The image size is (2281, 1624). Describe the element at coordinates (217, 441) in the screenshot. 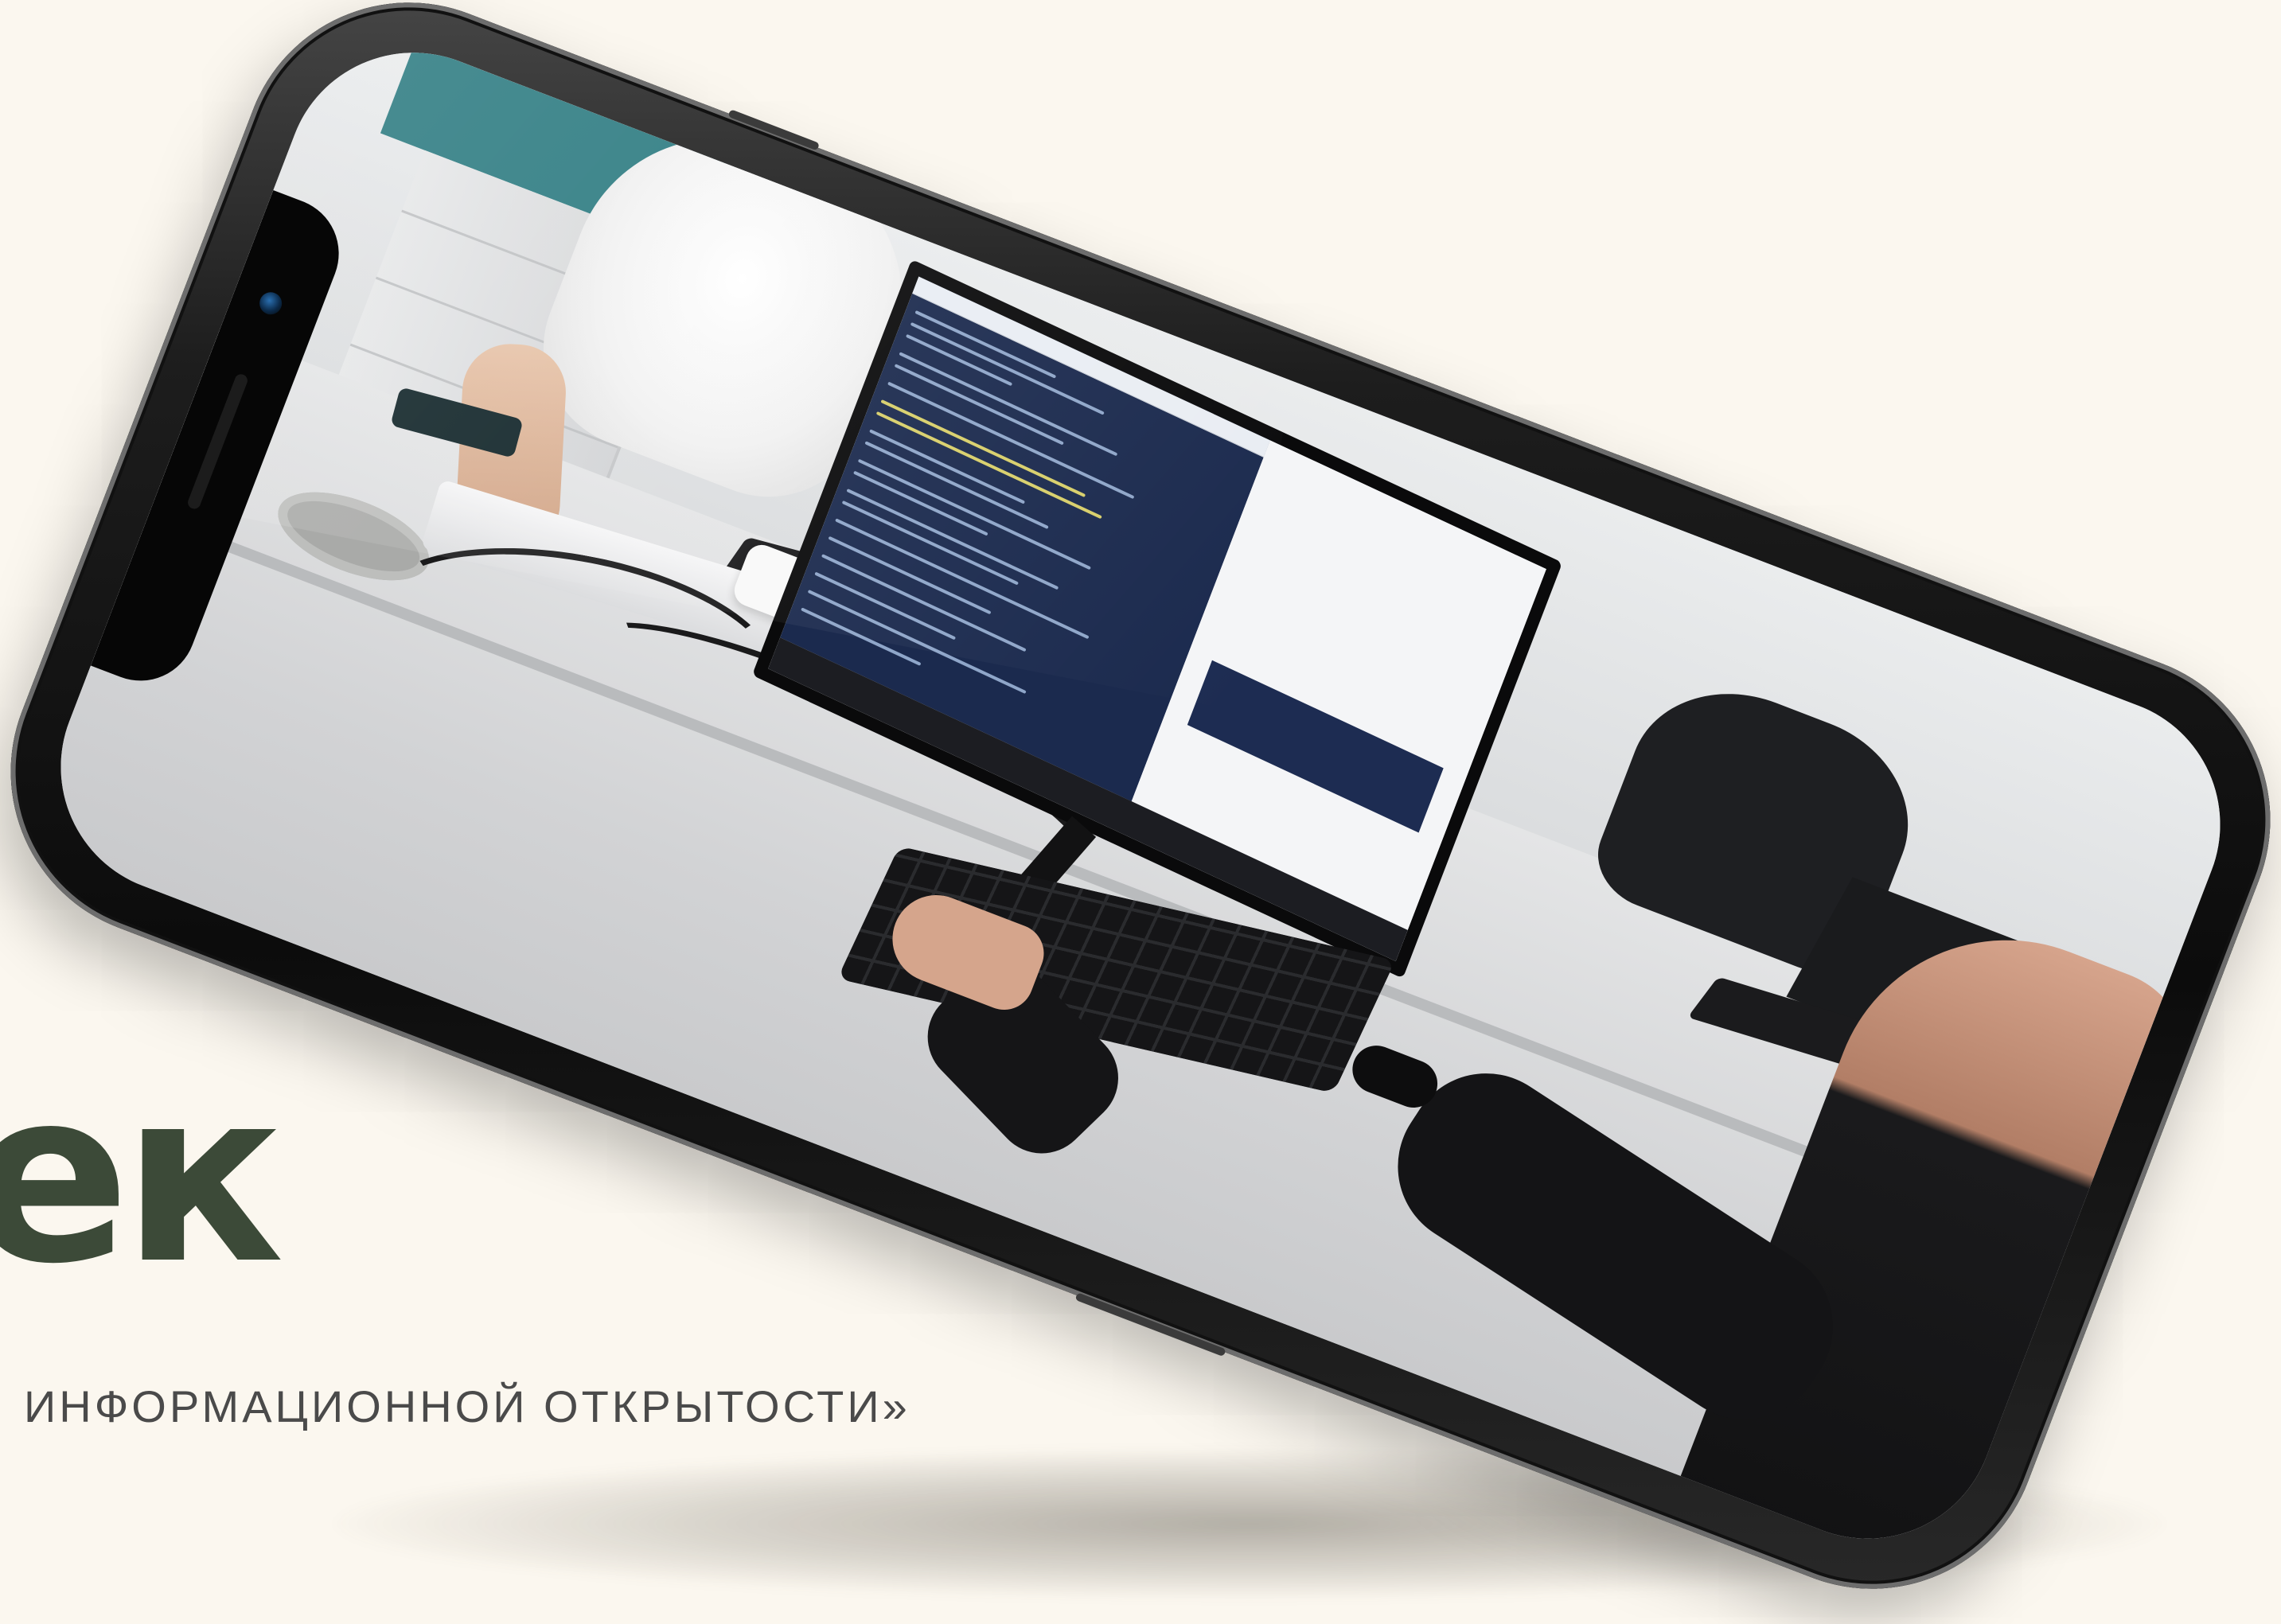

I see `speaker-grille-icon` at that location.